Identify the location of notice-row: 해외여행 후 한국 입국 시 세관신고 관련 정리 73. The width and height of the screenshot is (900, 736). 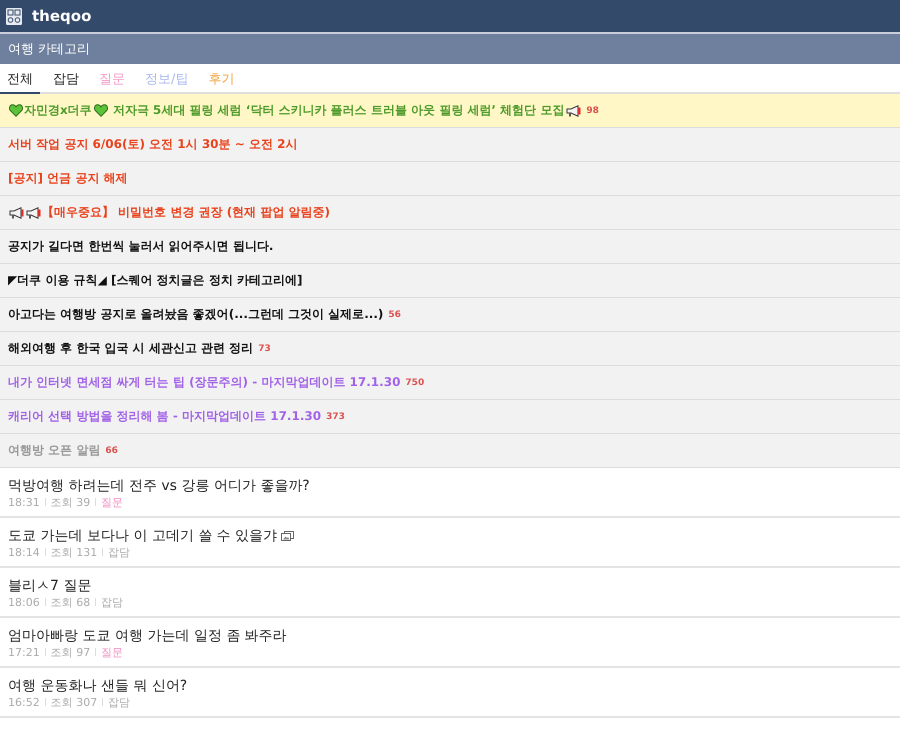
(450, 349).